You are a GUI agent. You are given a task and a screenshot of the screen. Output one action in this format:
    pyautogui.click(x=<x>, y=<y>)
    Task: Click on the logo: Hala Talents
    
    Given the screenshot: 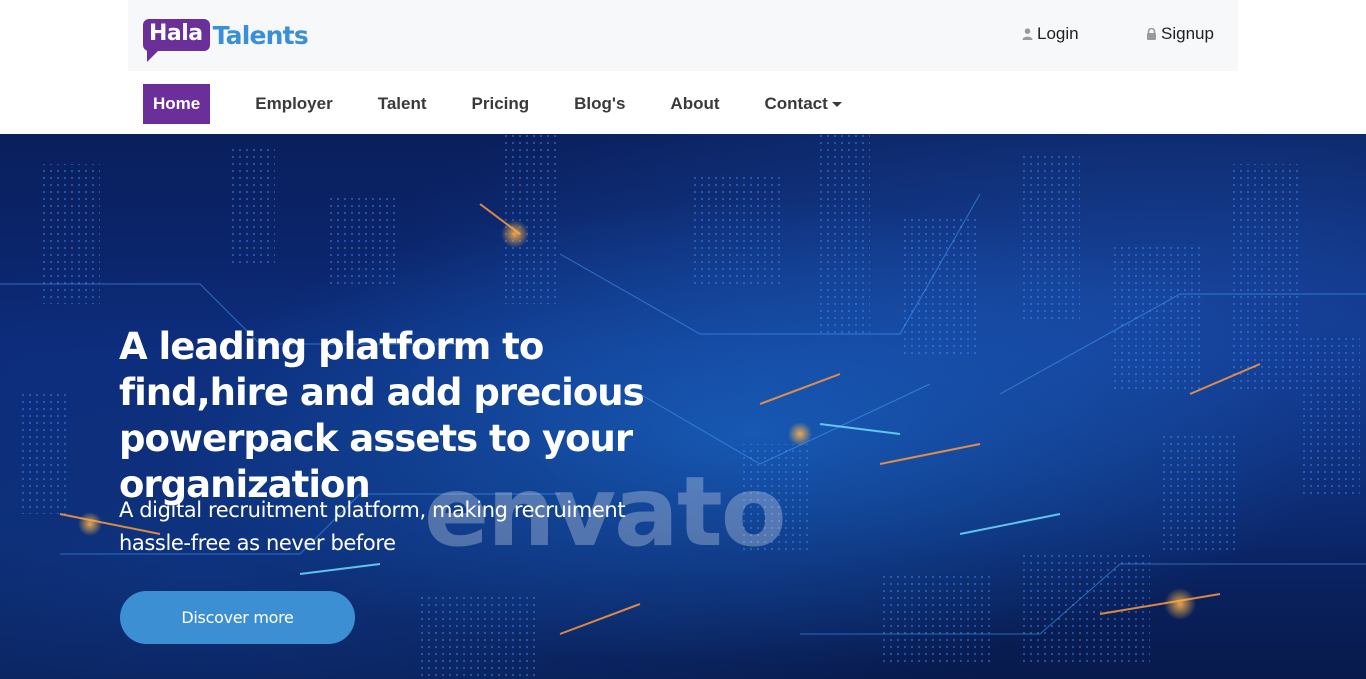 What is the action you would take?
    pyautogui.click(x=226, y=37)
    